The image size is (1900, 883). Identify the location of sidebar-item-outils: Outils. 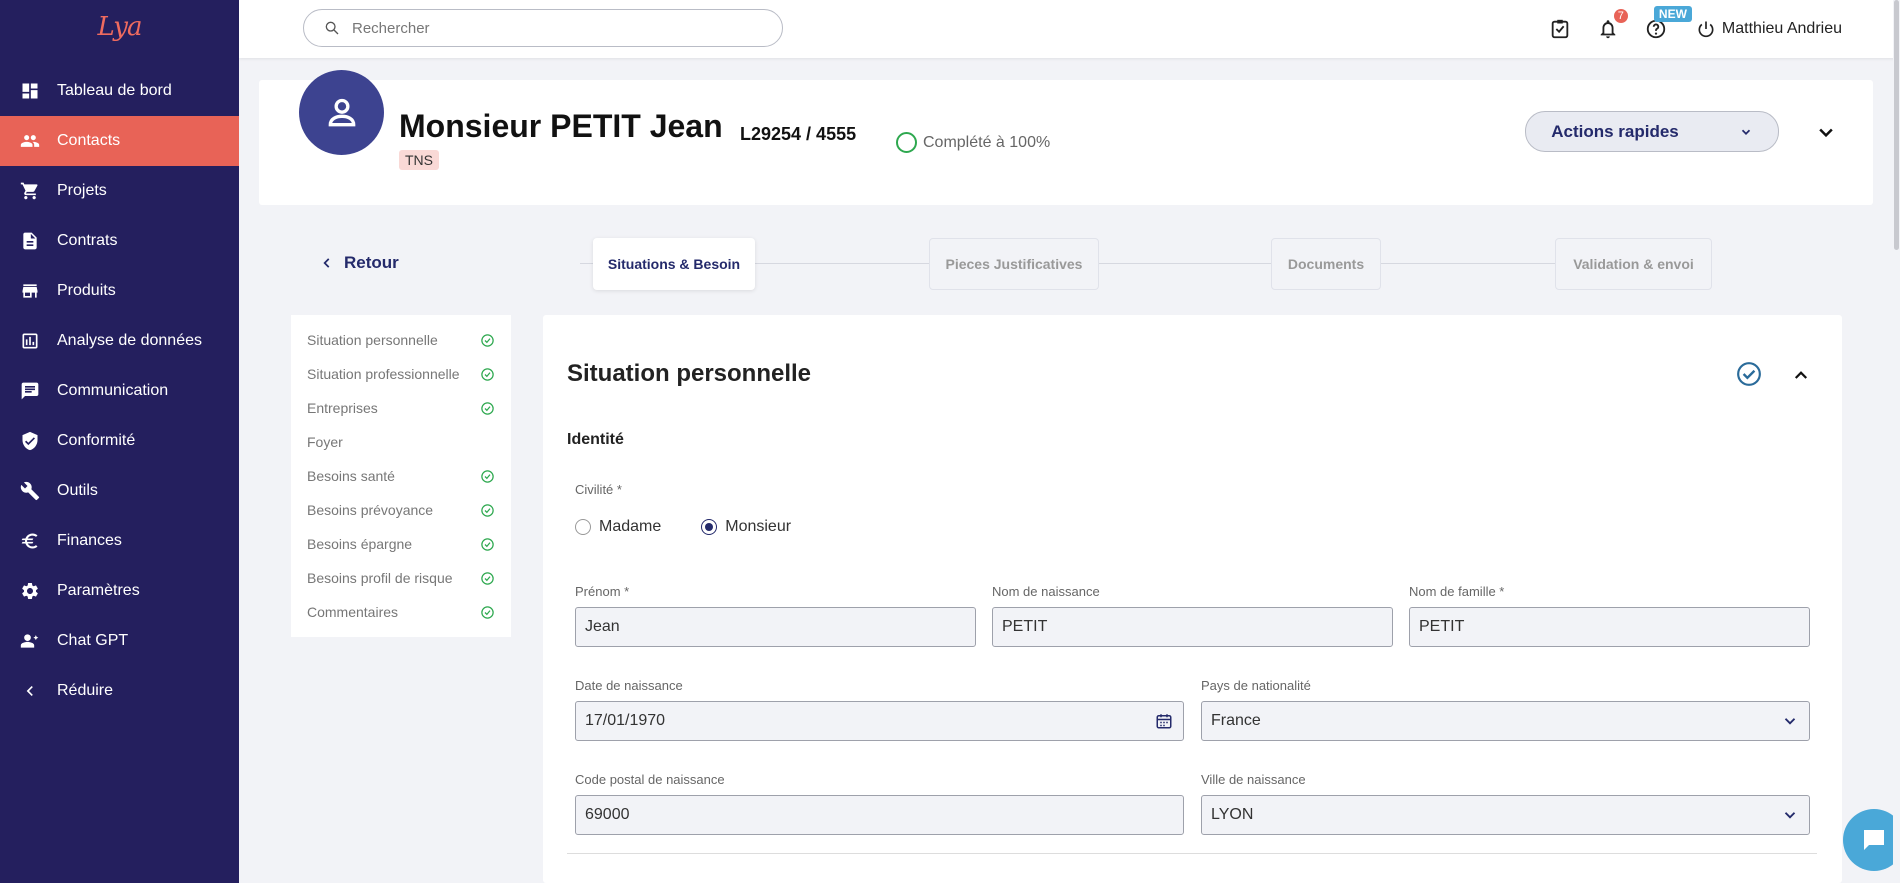
(119, 491).